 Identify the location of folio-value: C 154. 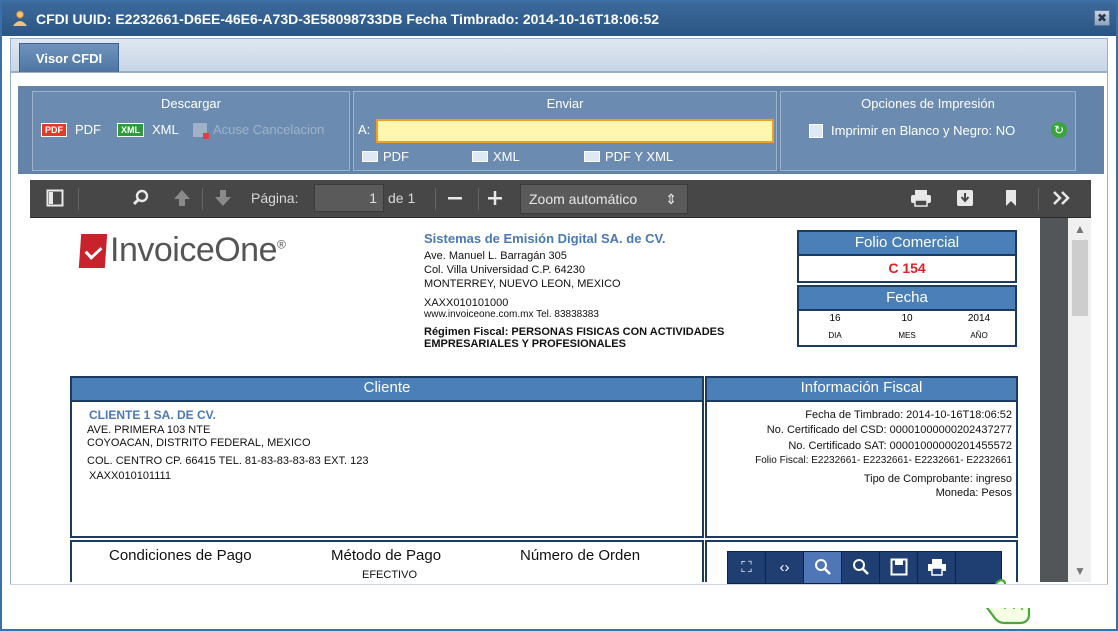
(907, 269).